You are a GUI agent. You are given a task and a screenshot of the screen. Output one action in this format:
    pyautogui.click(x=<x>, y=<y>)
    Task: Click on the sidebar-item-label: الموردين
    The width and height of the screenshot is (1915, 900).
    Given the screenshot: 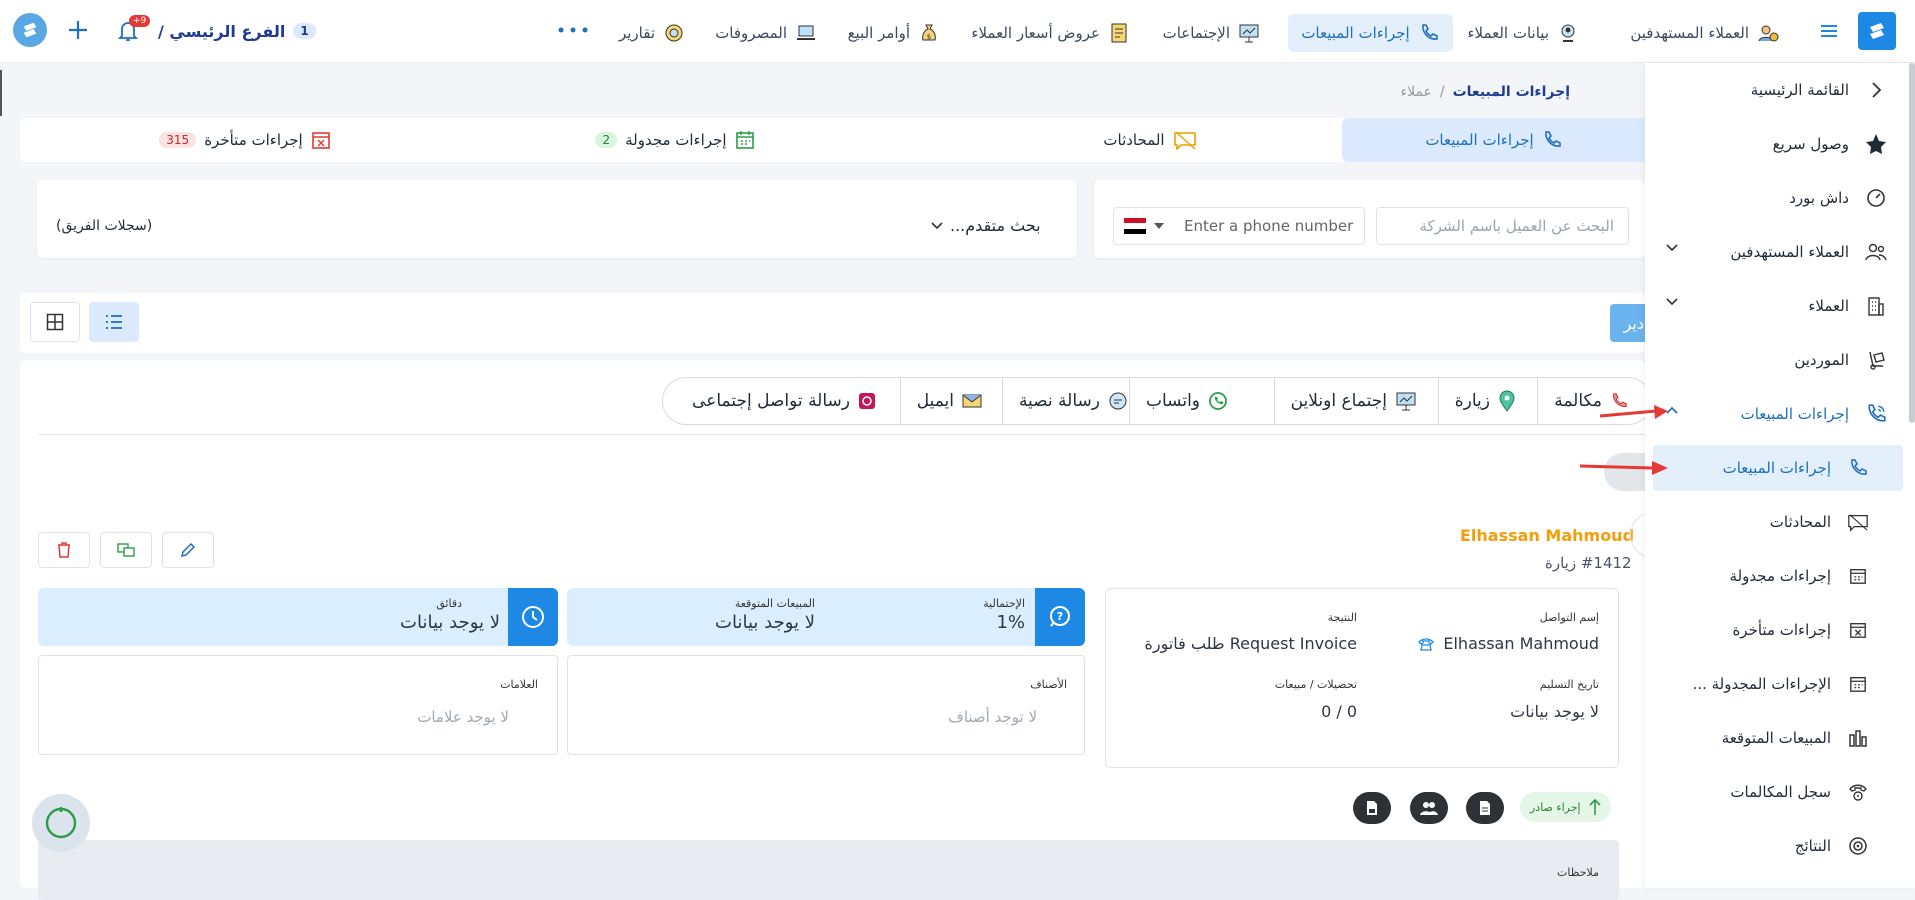 What is the action you would take?
    pyautogui.click(x=1821, y=360)
    